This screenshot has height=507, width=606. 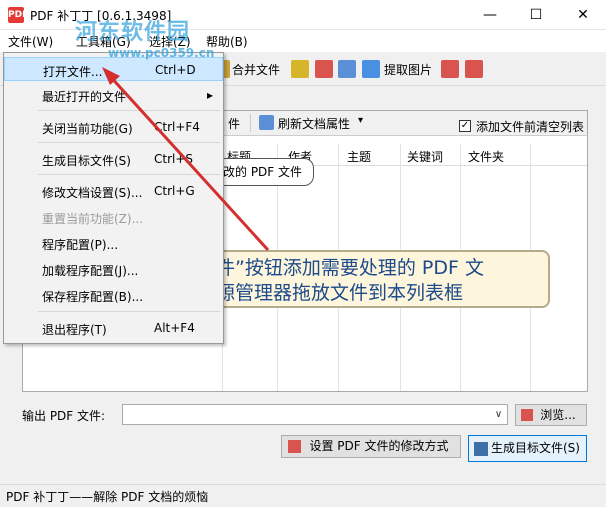 What do you see at coordinates (530, 127) in the screenshot?
I see `clear-list-label: 添加文件前清空列表` at bounding box center [530, 127].